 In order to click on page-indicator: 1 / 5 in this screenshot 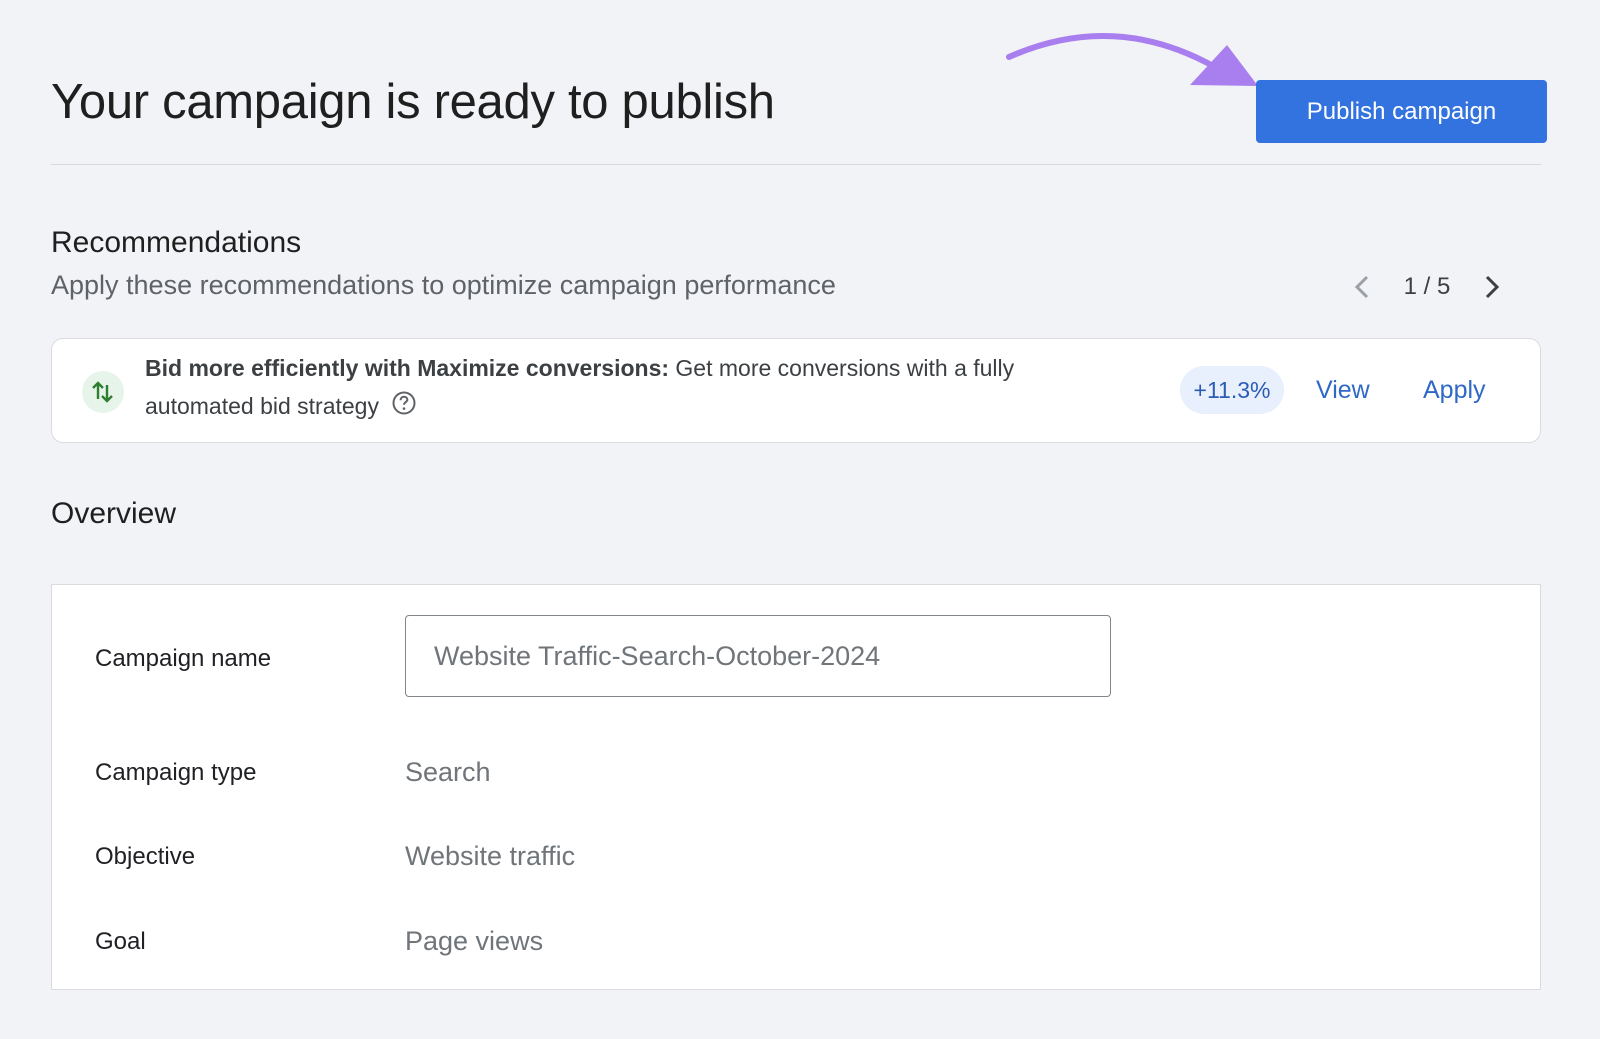, I will do `click(1427, 286)`.